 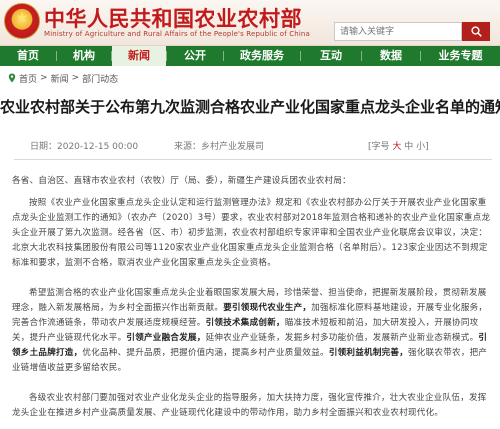 What do you see at coordinates (84, 147) in the screenshot?
I see `publish-date: 日期：2020-12-15 00:00` at bounding box center [84, 147].